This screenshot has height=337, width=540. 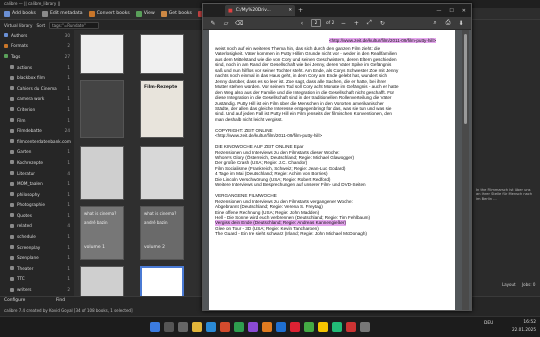 What do you see at coordinates (369, 23) in the screenshot?
I see `fit-page-icon: ⤢` at bounding box center [369, 23].